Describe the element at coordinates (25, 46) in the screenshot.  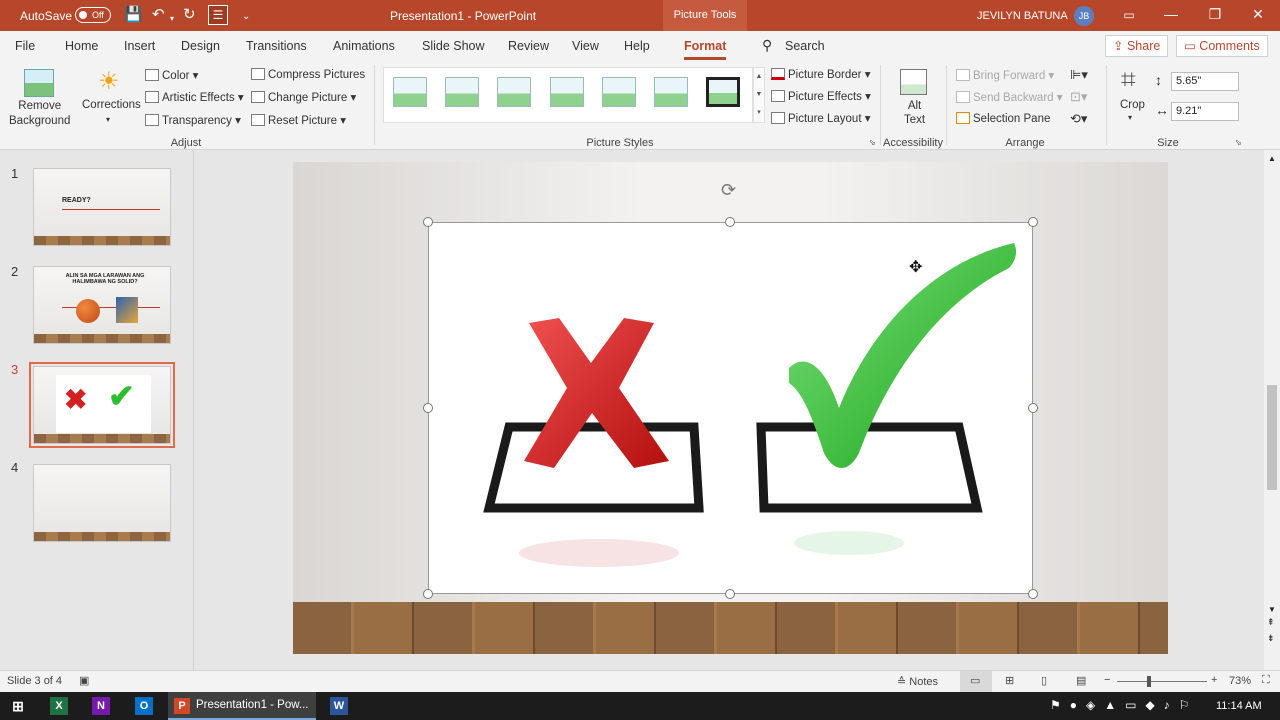
I see `tab-file: File` at that location.